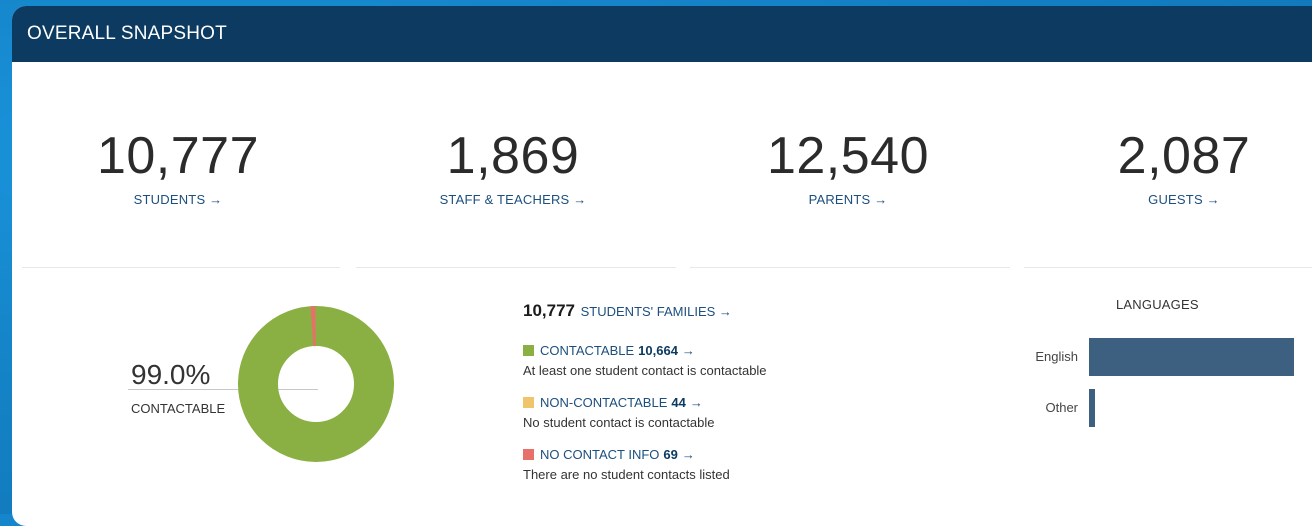 This screenshot has width=1312, height=526. Describe the element at coordinates (670, 454) in the screenshot. I see `category-count: 69` at that location.